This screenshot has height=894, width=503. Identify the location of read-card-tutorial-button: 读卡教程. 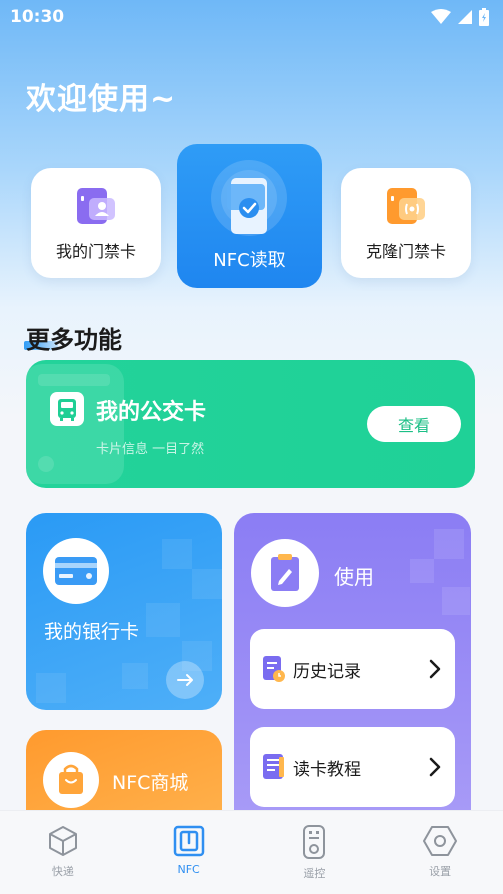
(352, 767).